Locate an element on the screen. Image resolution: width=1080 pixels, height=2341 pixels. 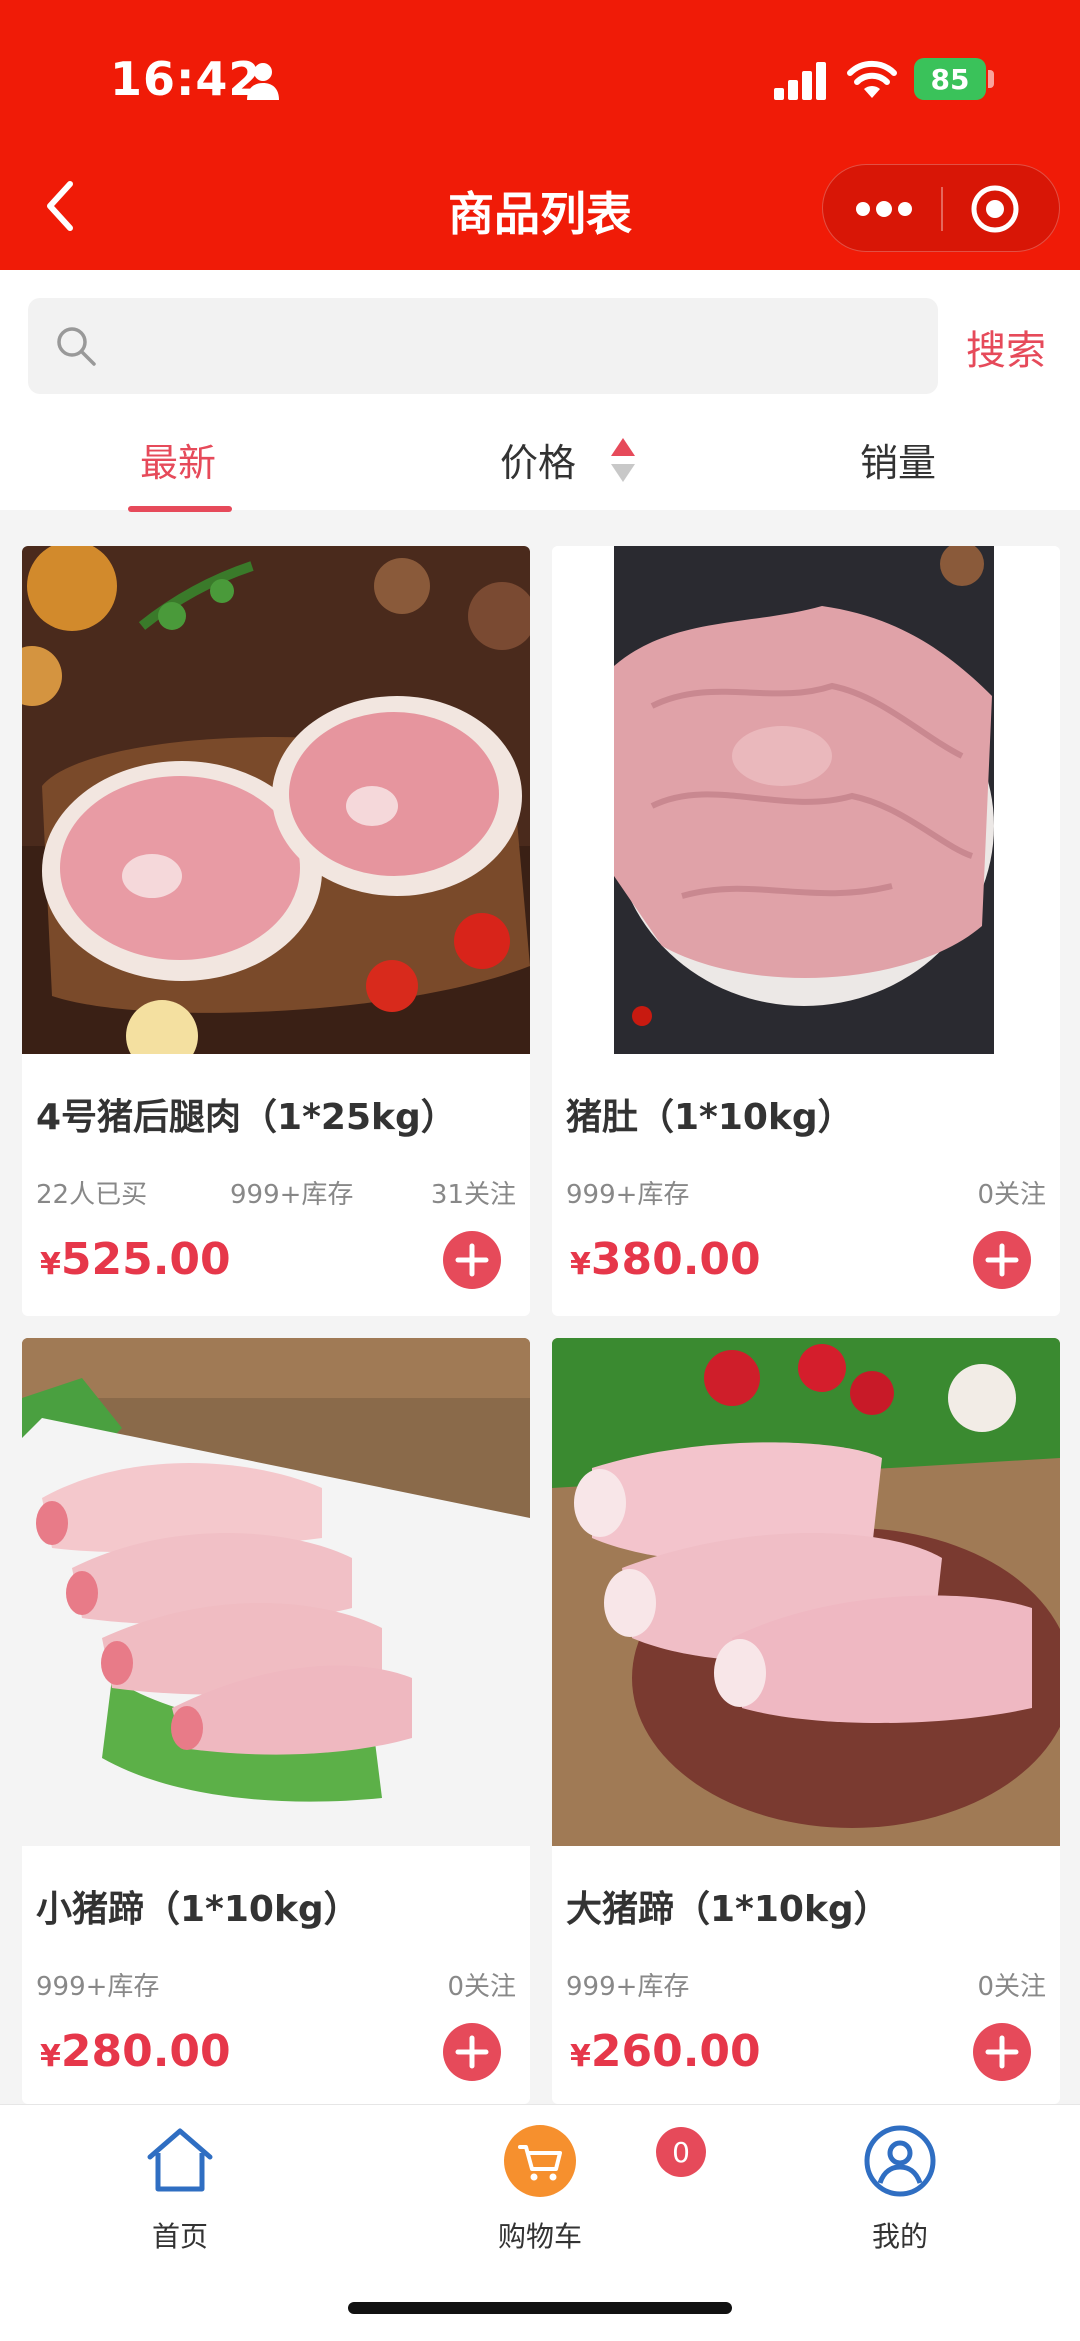
tabbar-cart-label: 购物车 is located at coordinates (539, 2236).